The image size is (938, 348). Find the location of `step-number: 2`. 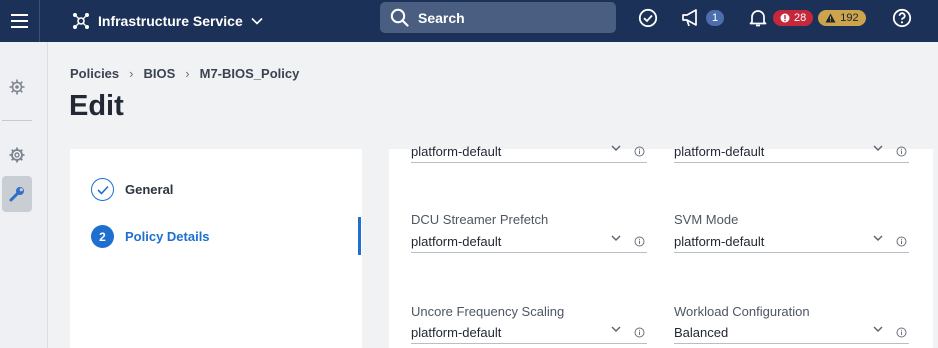

step-number: 2 is located at coordinates (102, 236).